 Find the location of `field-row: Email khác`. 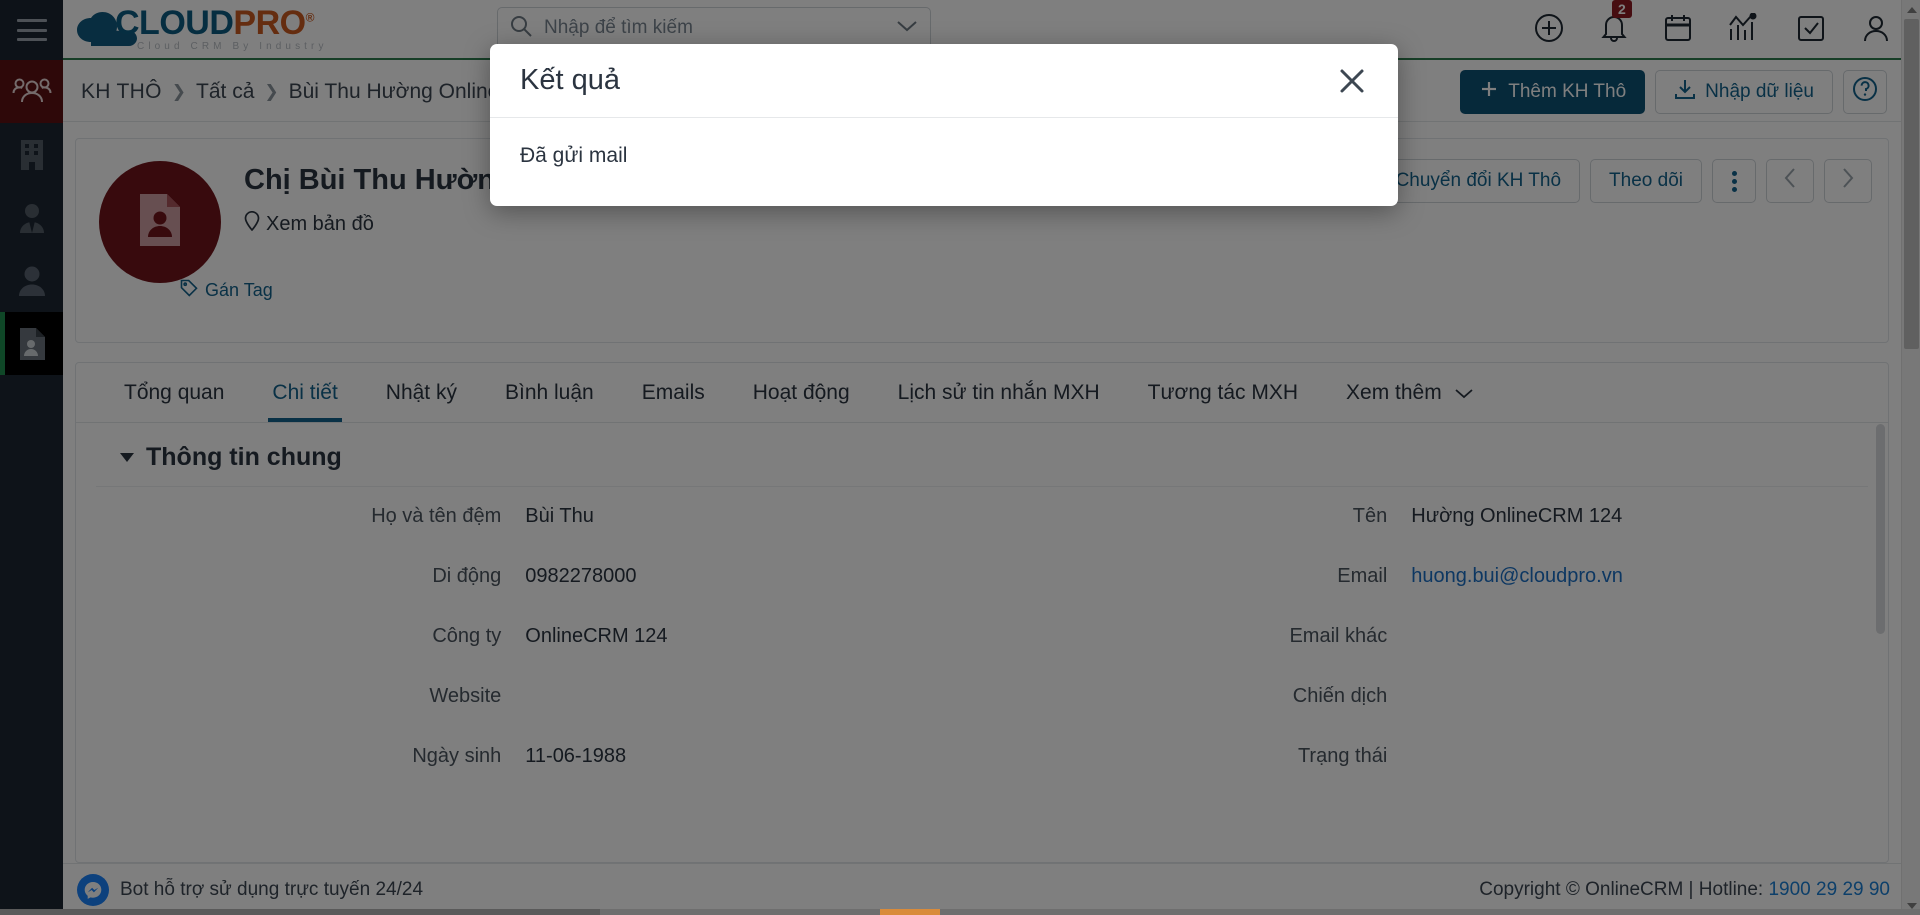

field-row: Email khác is located at coordinates (1425, 655).